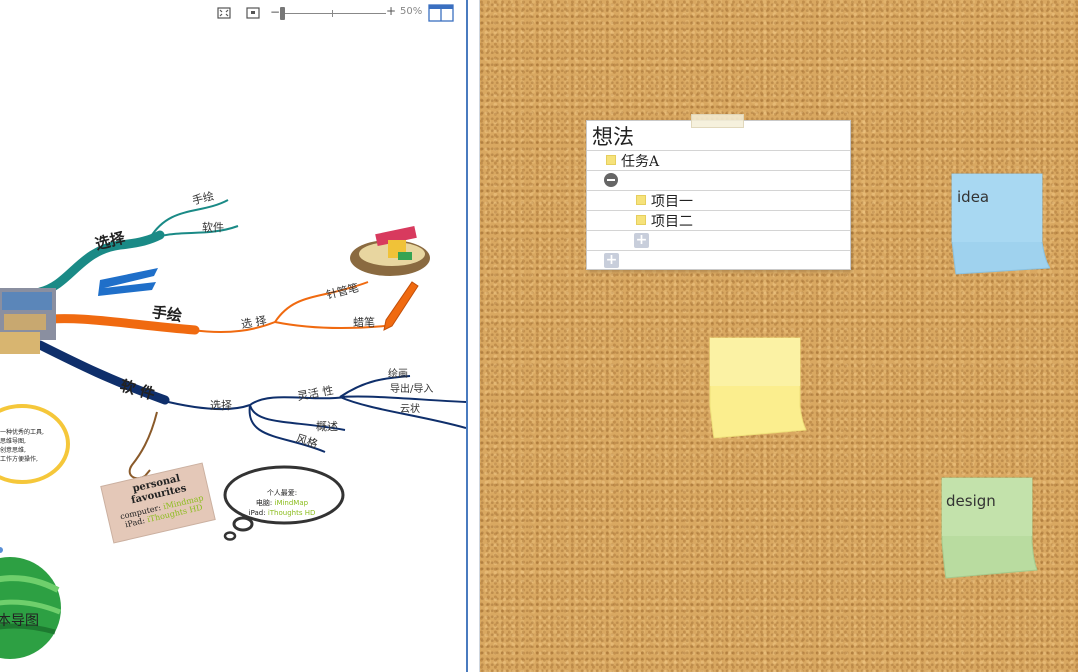 The width and height of the screenshot is (1078, 672). Describe the element at coordinates (718, 201) in the screenshot. I see `checklist-item: 项目一` at that location.